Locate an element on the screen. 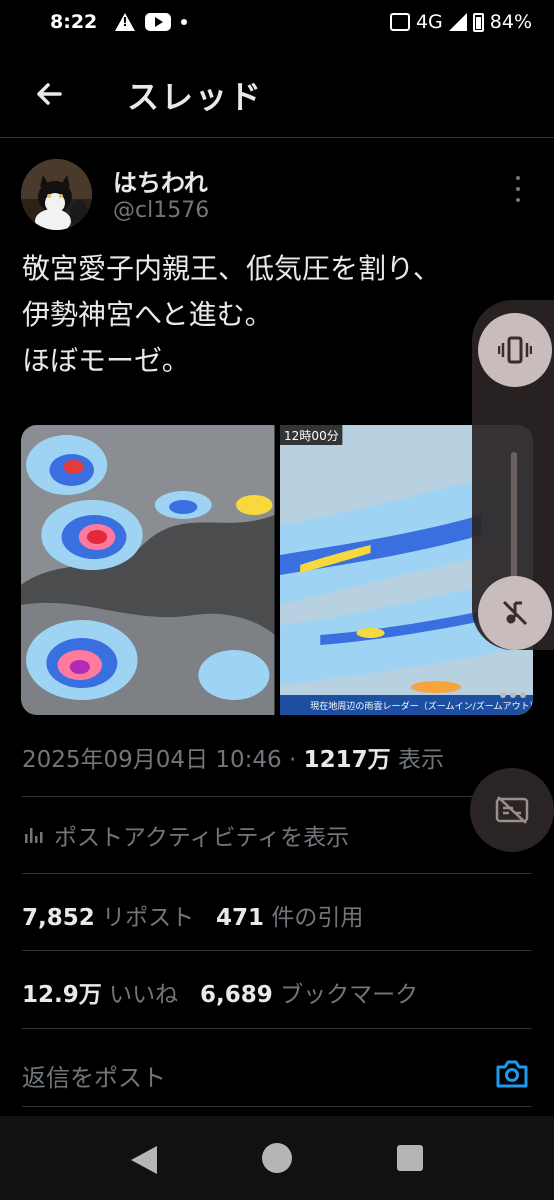 The image size is (554, 1200). battery-level: 84% is located at coordinates (510, 22).